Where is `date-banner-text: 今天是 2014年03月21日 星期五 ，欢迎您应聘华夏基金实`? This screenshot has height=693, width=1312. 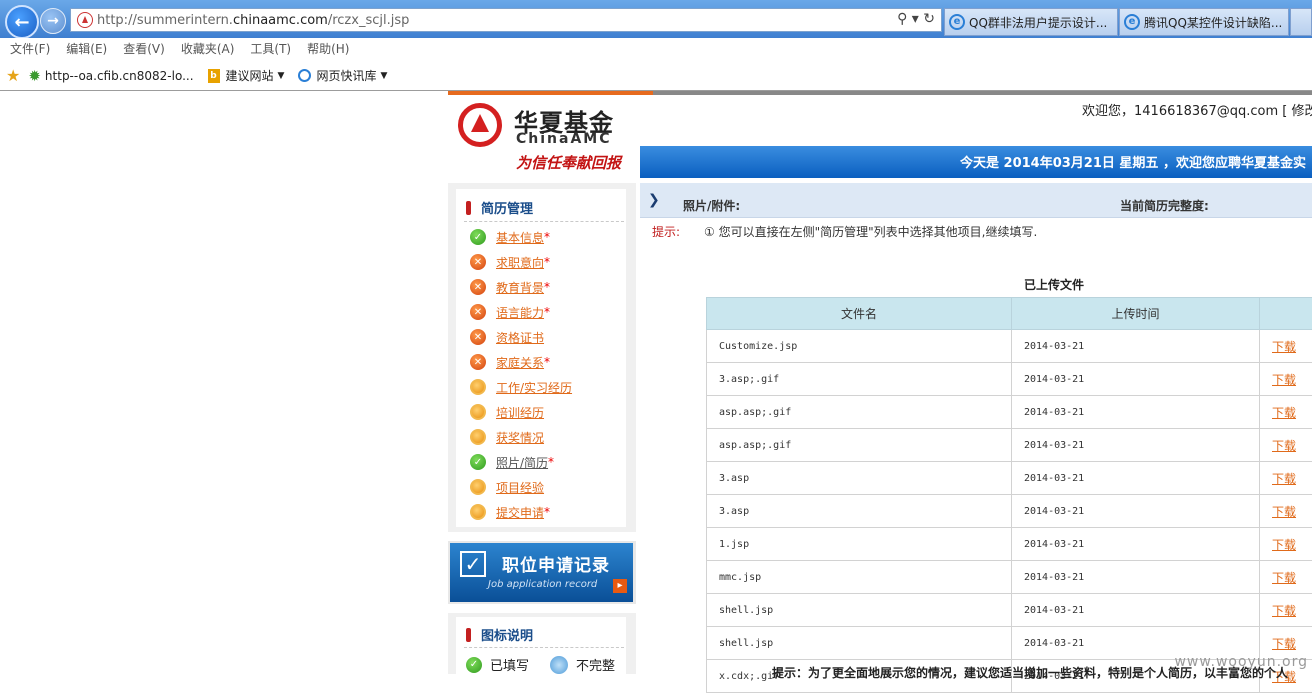
date-banner-text: 今天是 2014年03月21日 星期五 ，欢迎您应聘华夏基金实 is located at coordinates (1133, 161).